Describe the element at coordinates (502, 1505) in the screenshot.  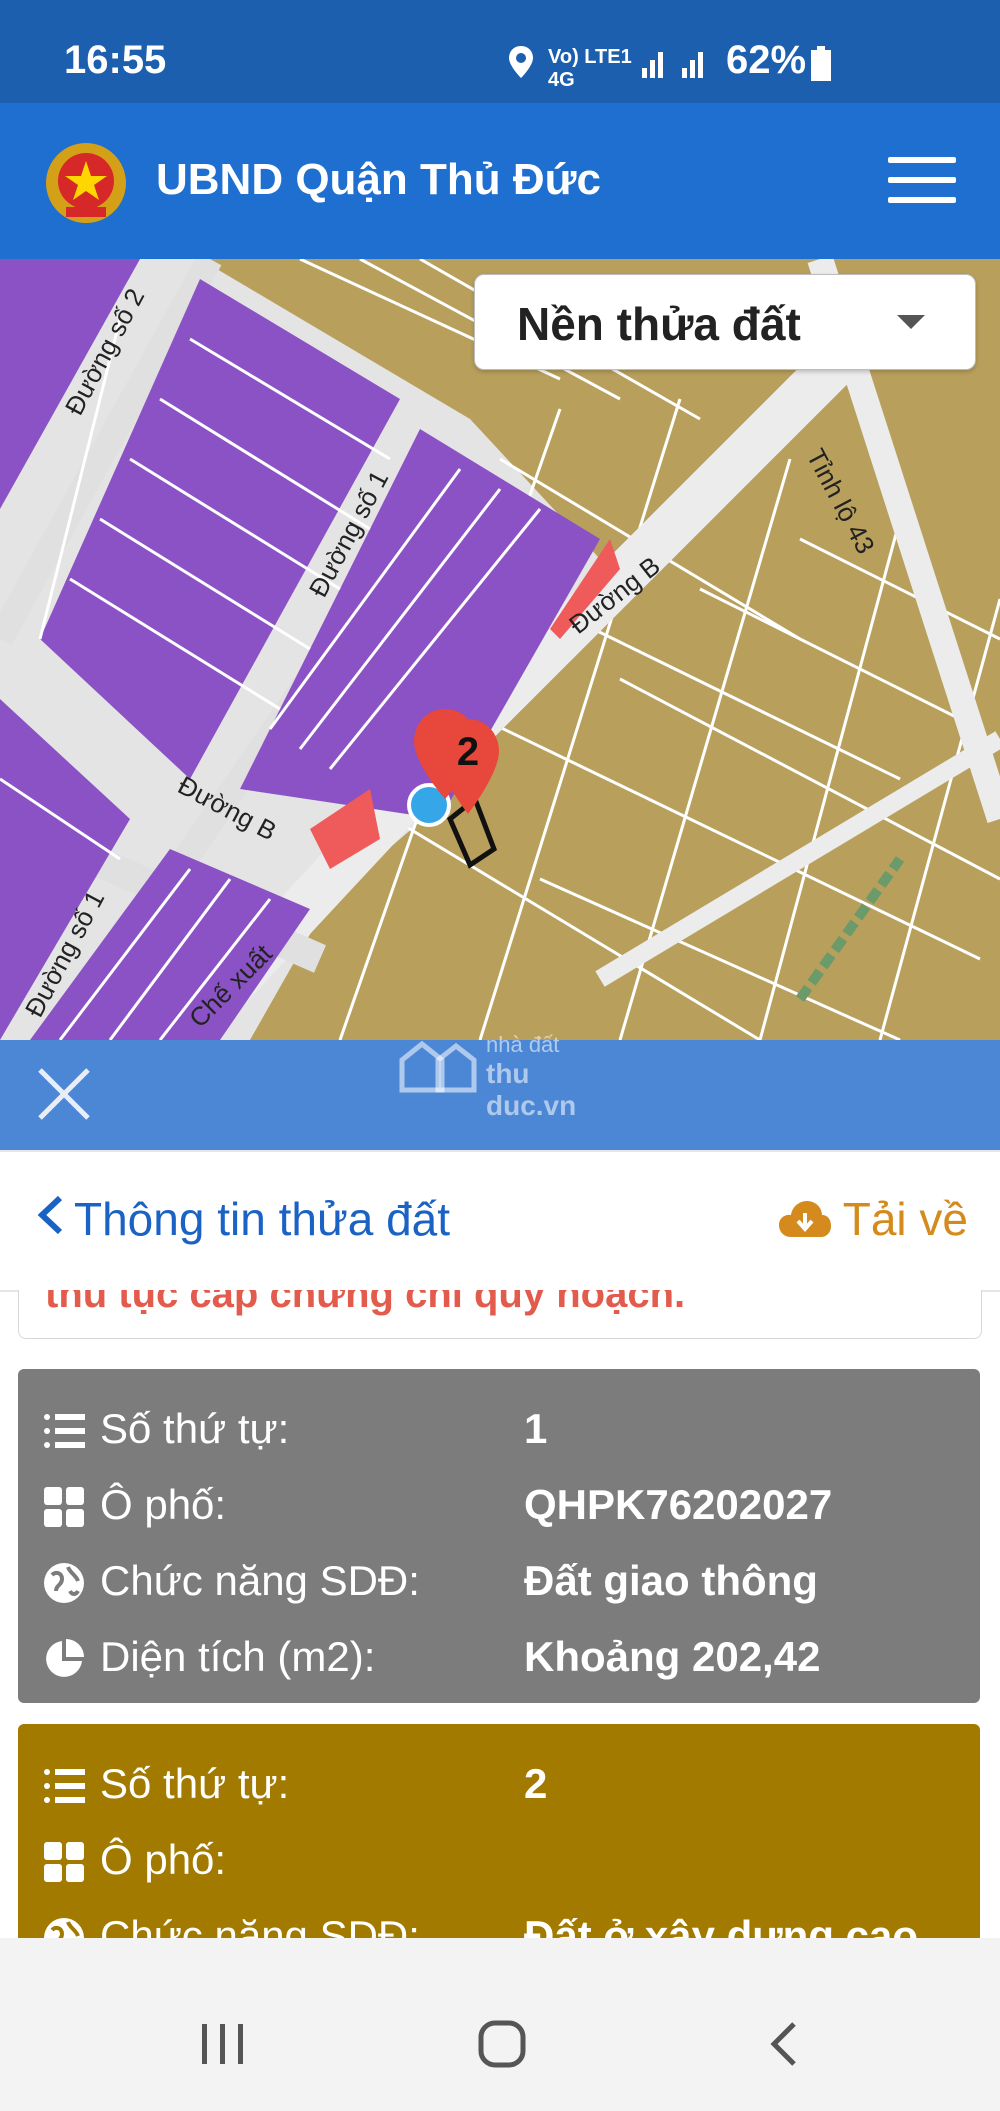
I see `row-block: Ô phố: QHPK76202027` at that location.